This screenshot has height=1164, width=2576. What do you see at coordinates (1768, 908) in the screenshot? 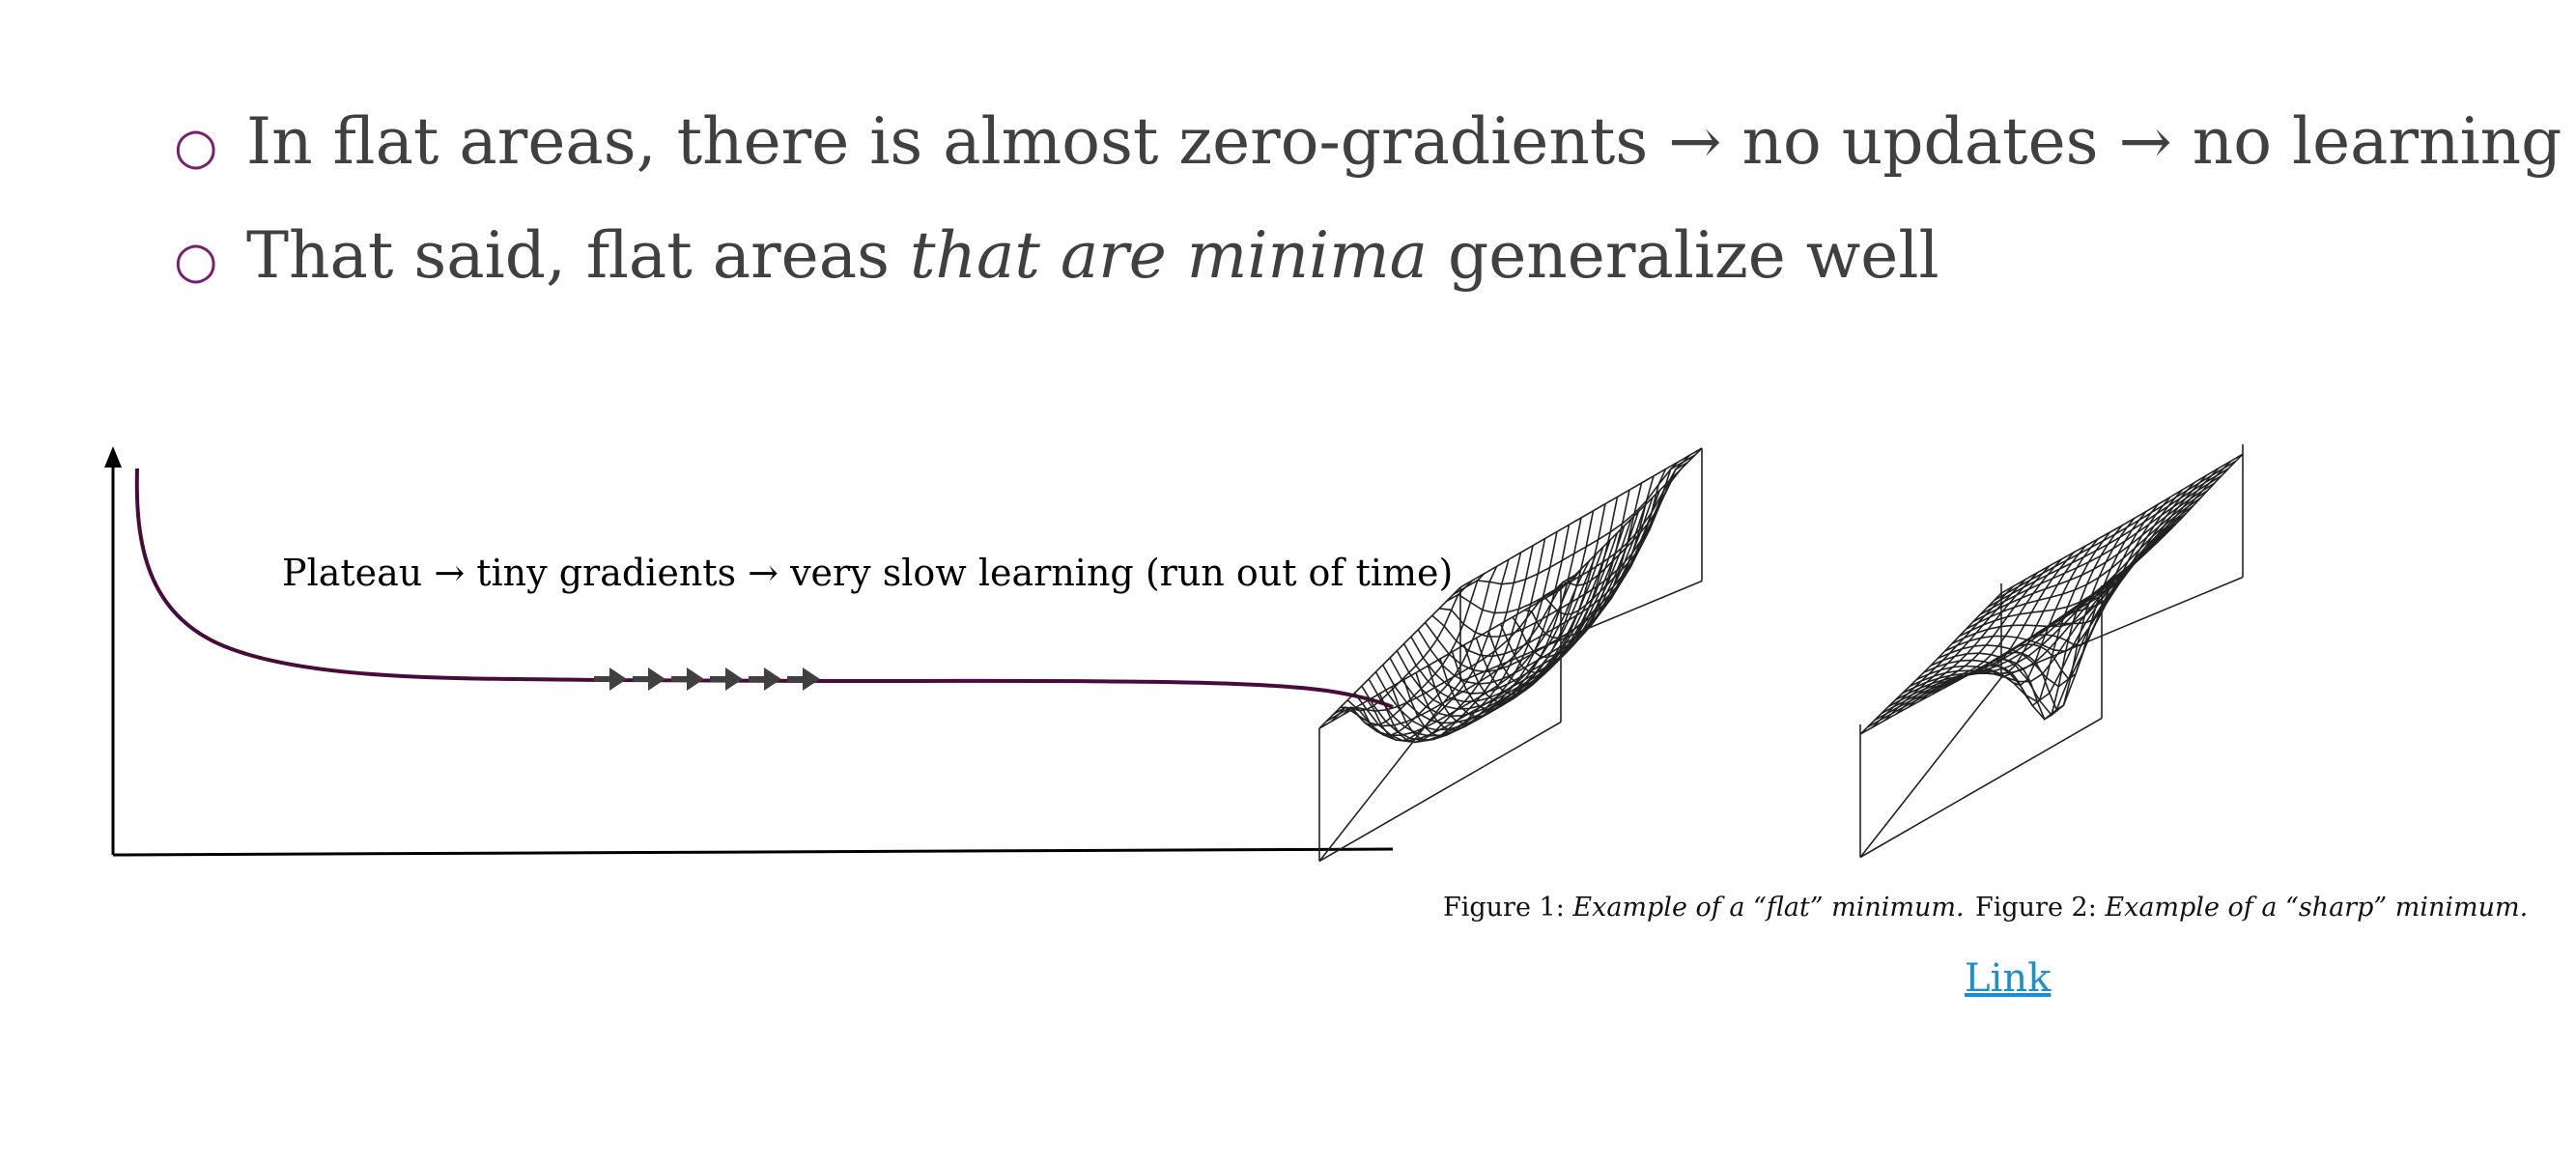
I see `figure-caption-text: Example of a “flat” minimum.` at bounding box center [1768, 908].